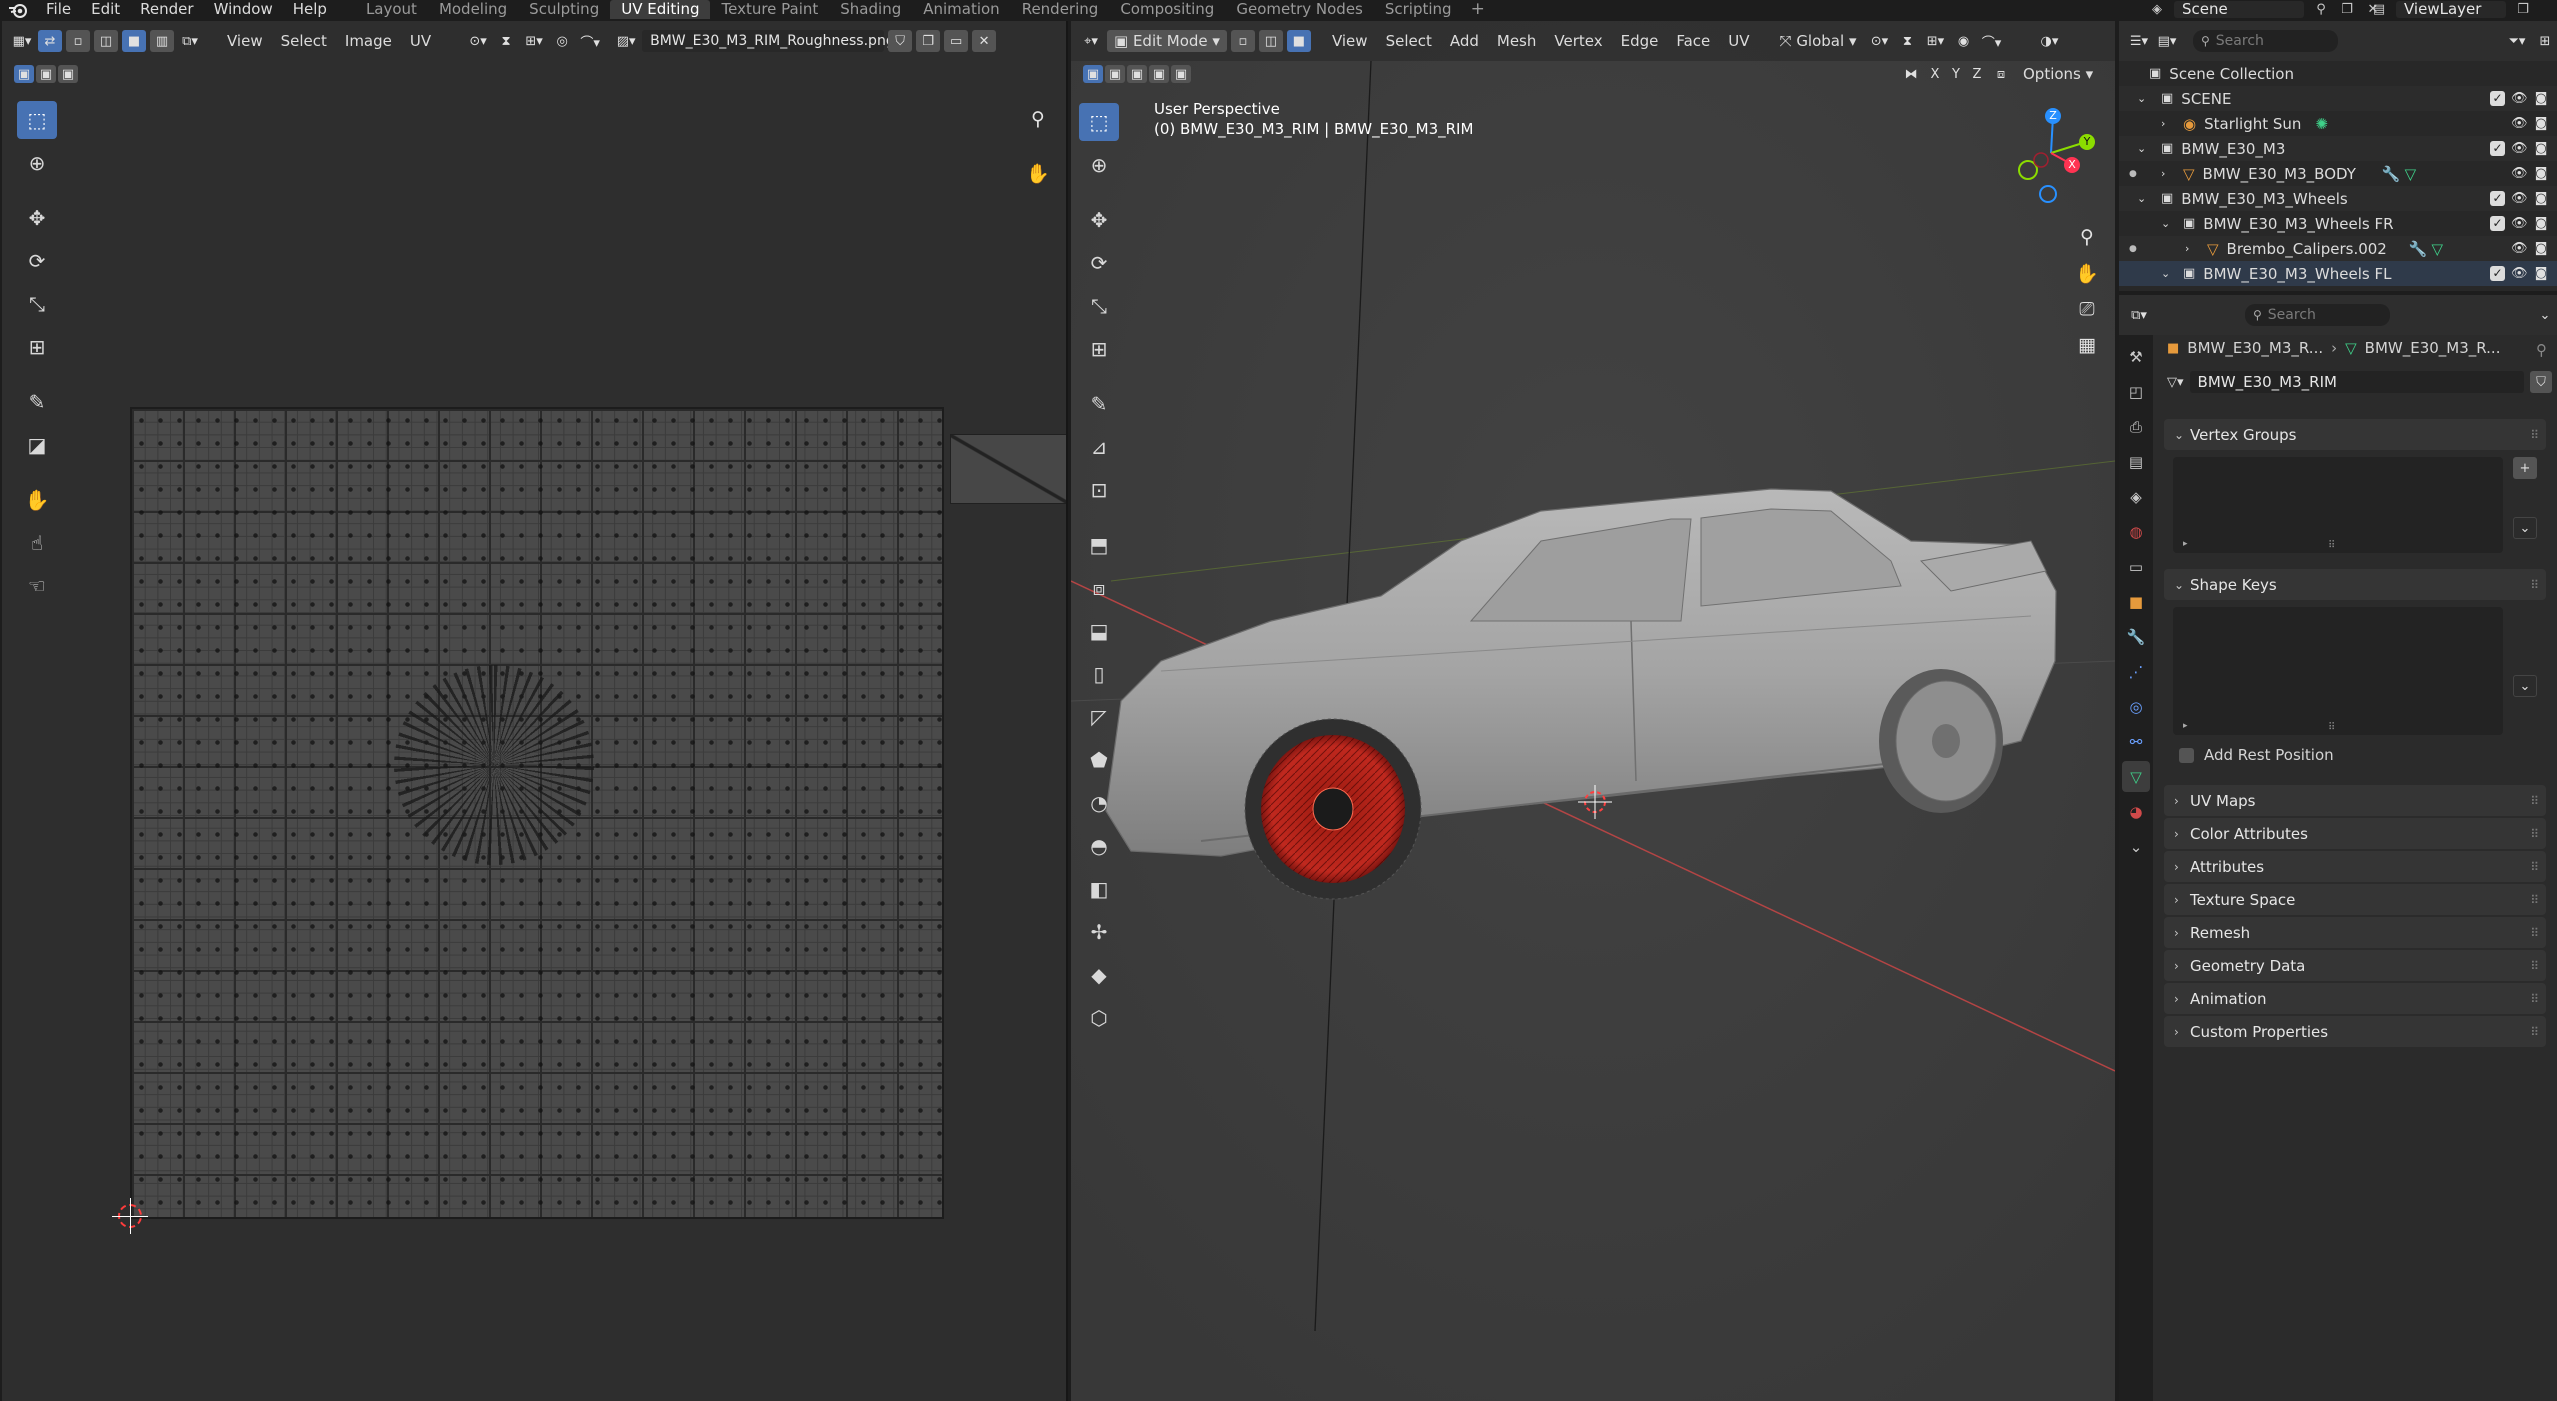 This screenshot has height=1401, width=2557. I want to click on world-tab-icon: ◍, so click(2136, 531).